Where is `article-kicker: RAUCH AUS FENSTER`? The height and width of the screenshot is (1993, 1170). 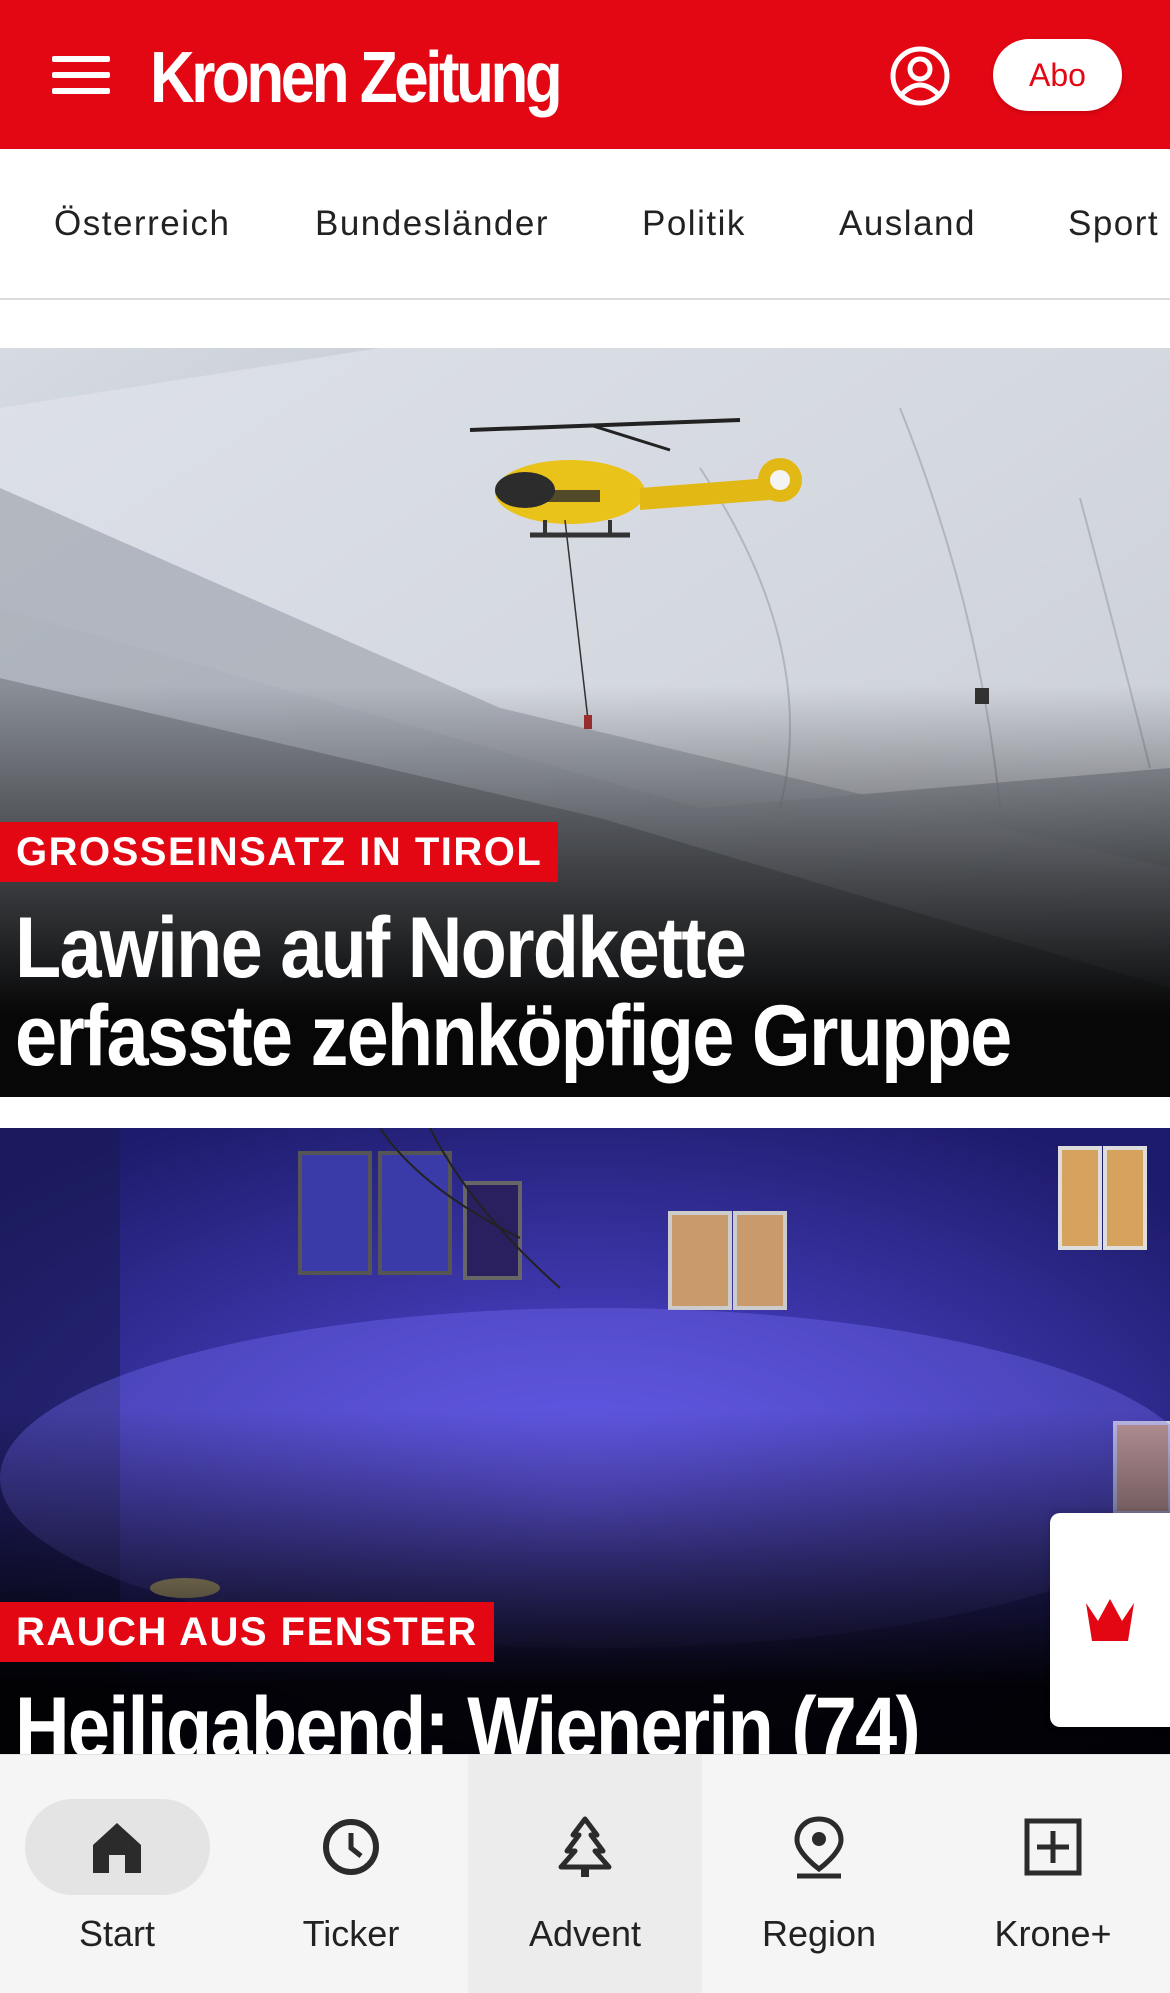
article-kicker: RAUCH AUS FENSTER is located at coordinates (247, 1632).